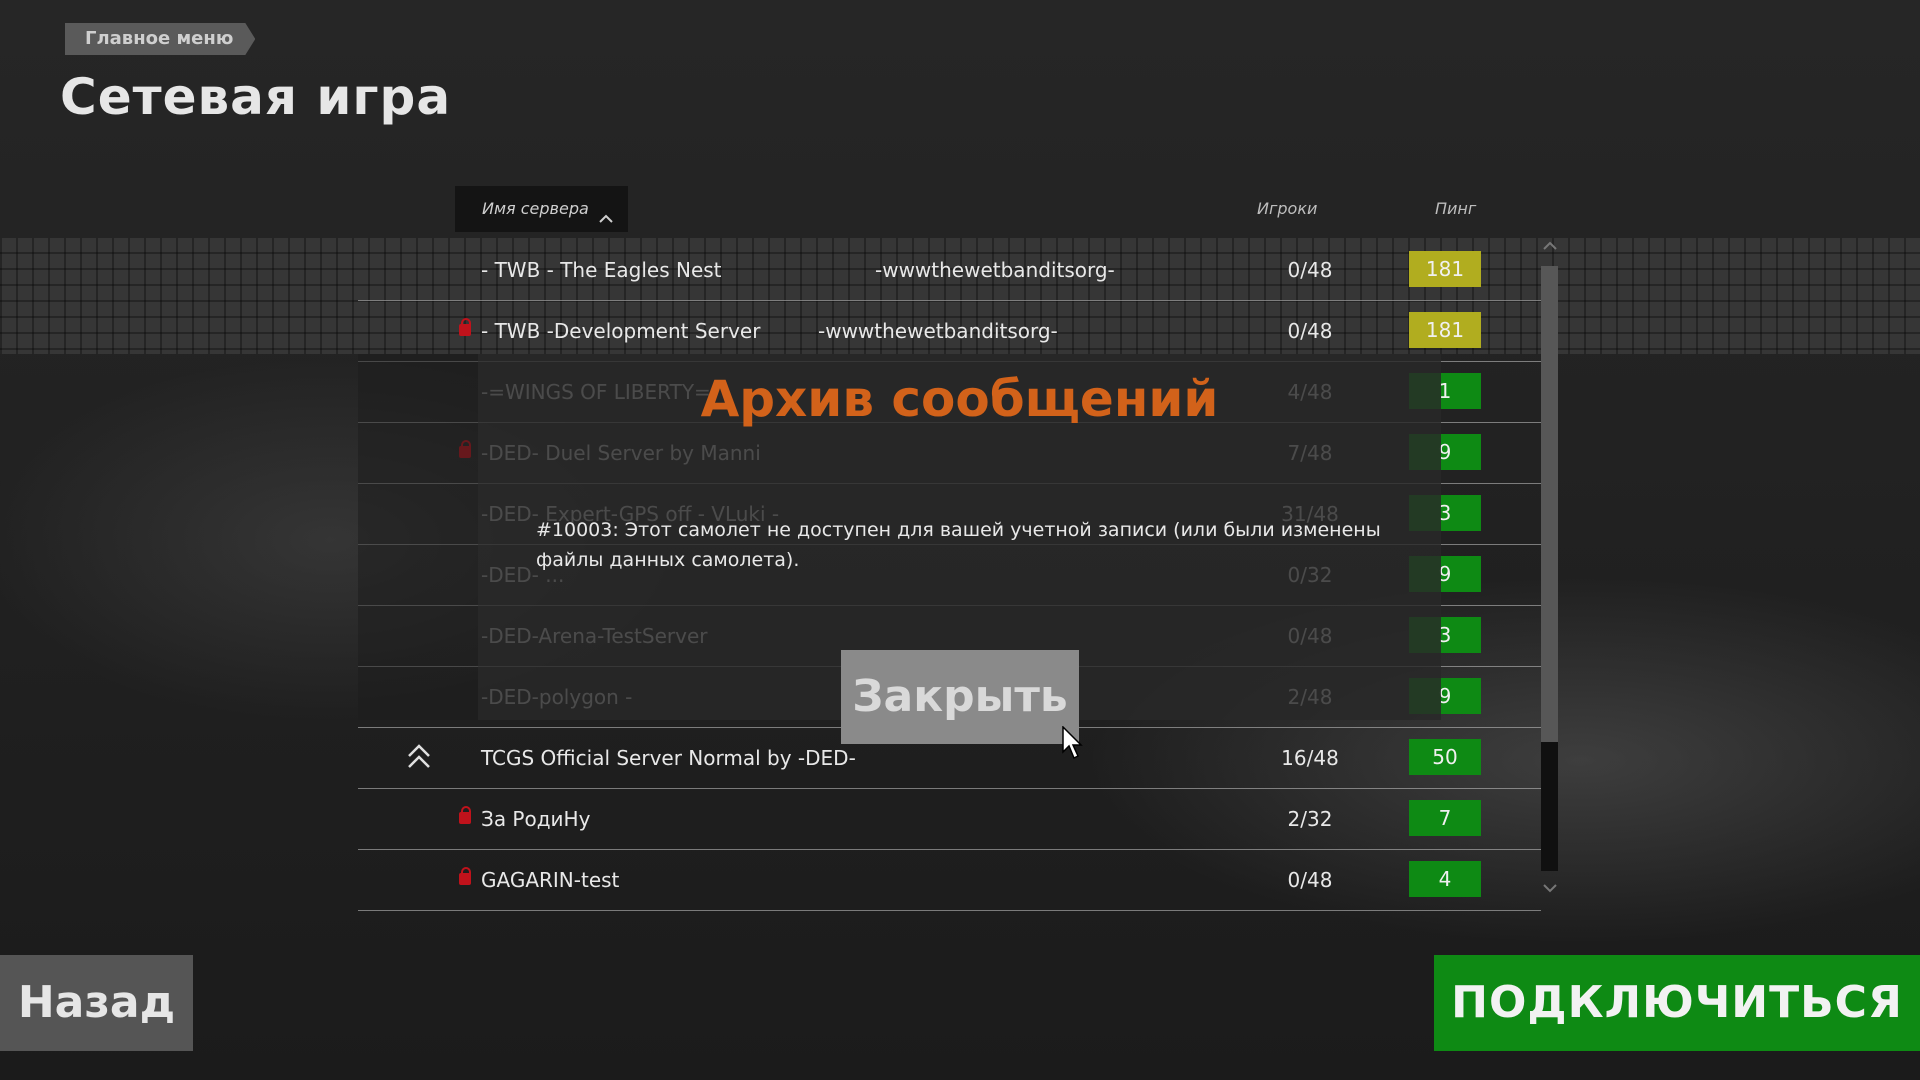 This screenshot has height=1080, width=1920. I want to click on dialog-close-button: Закрыть, so click(960, 697).